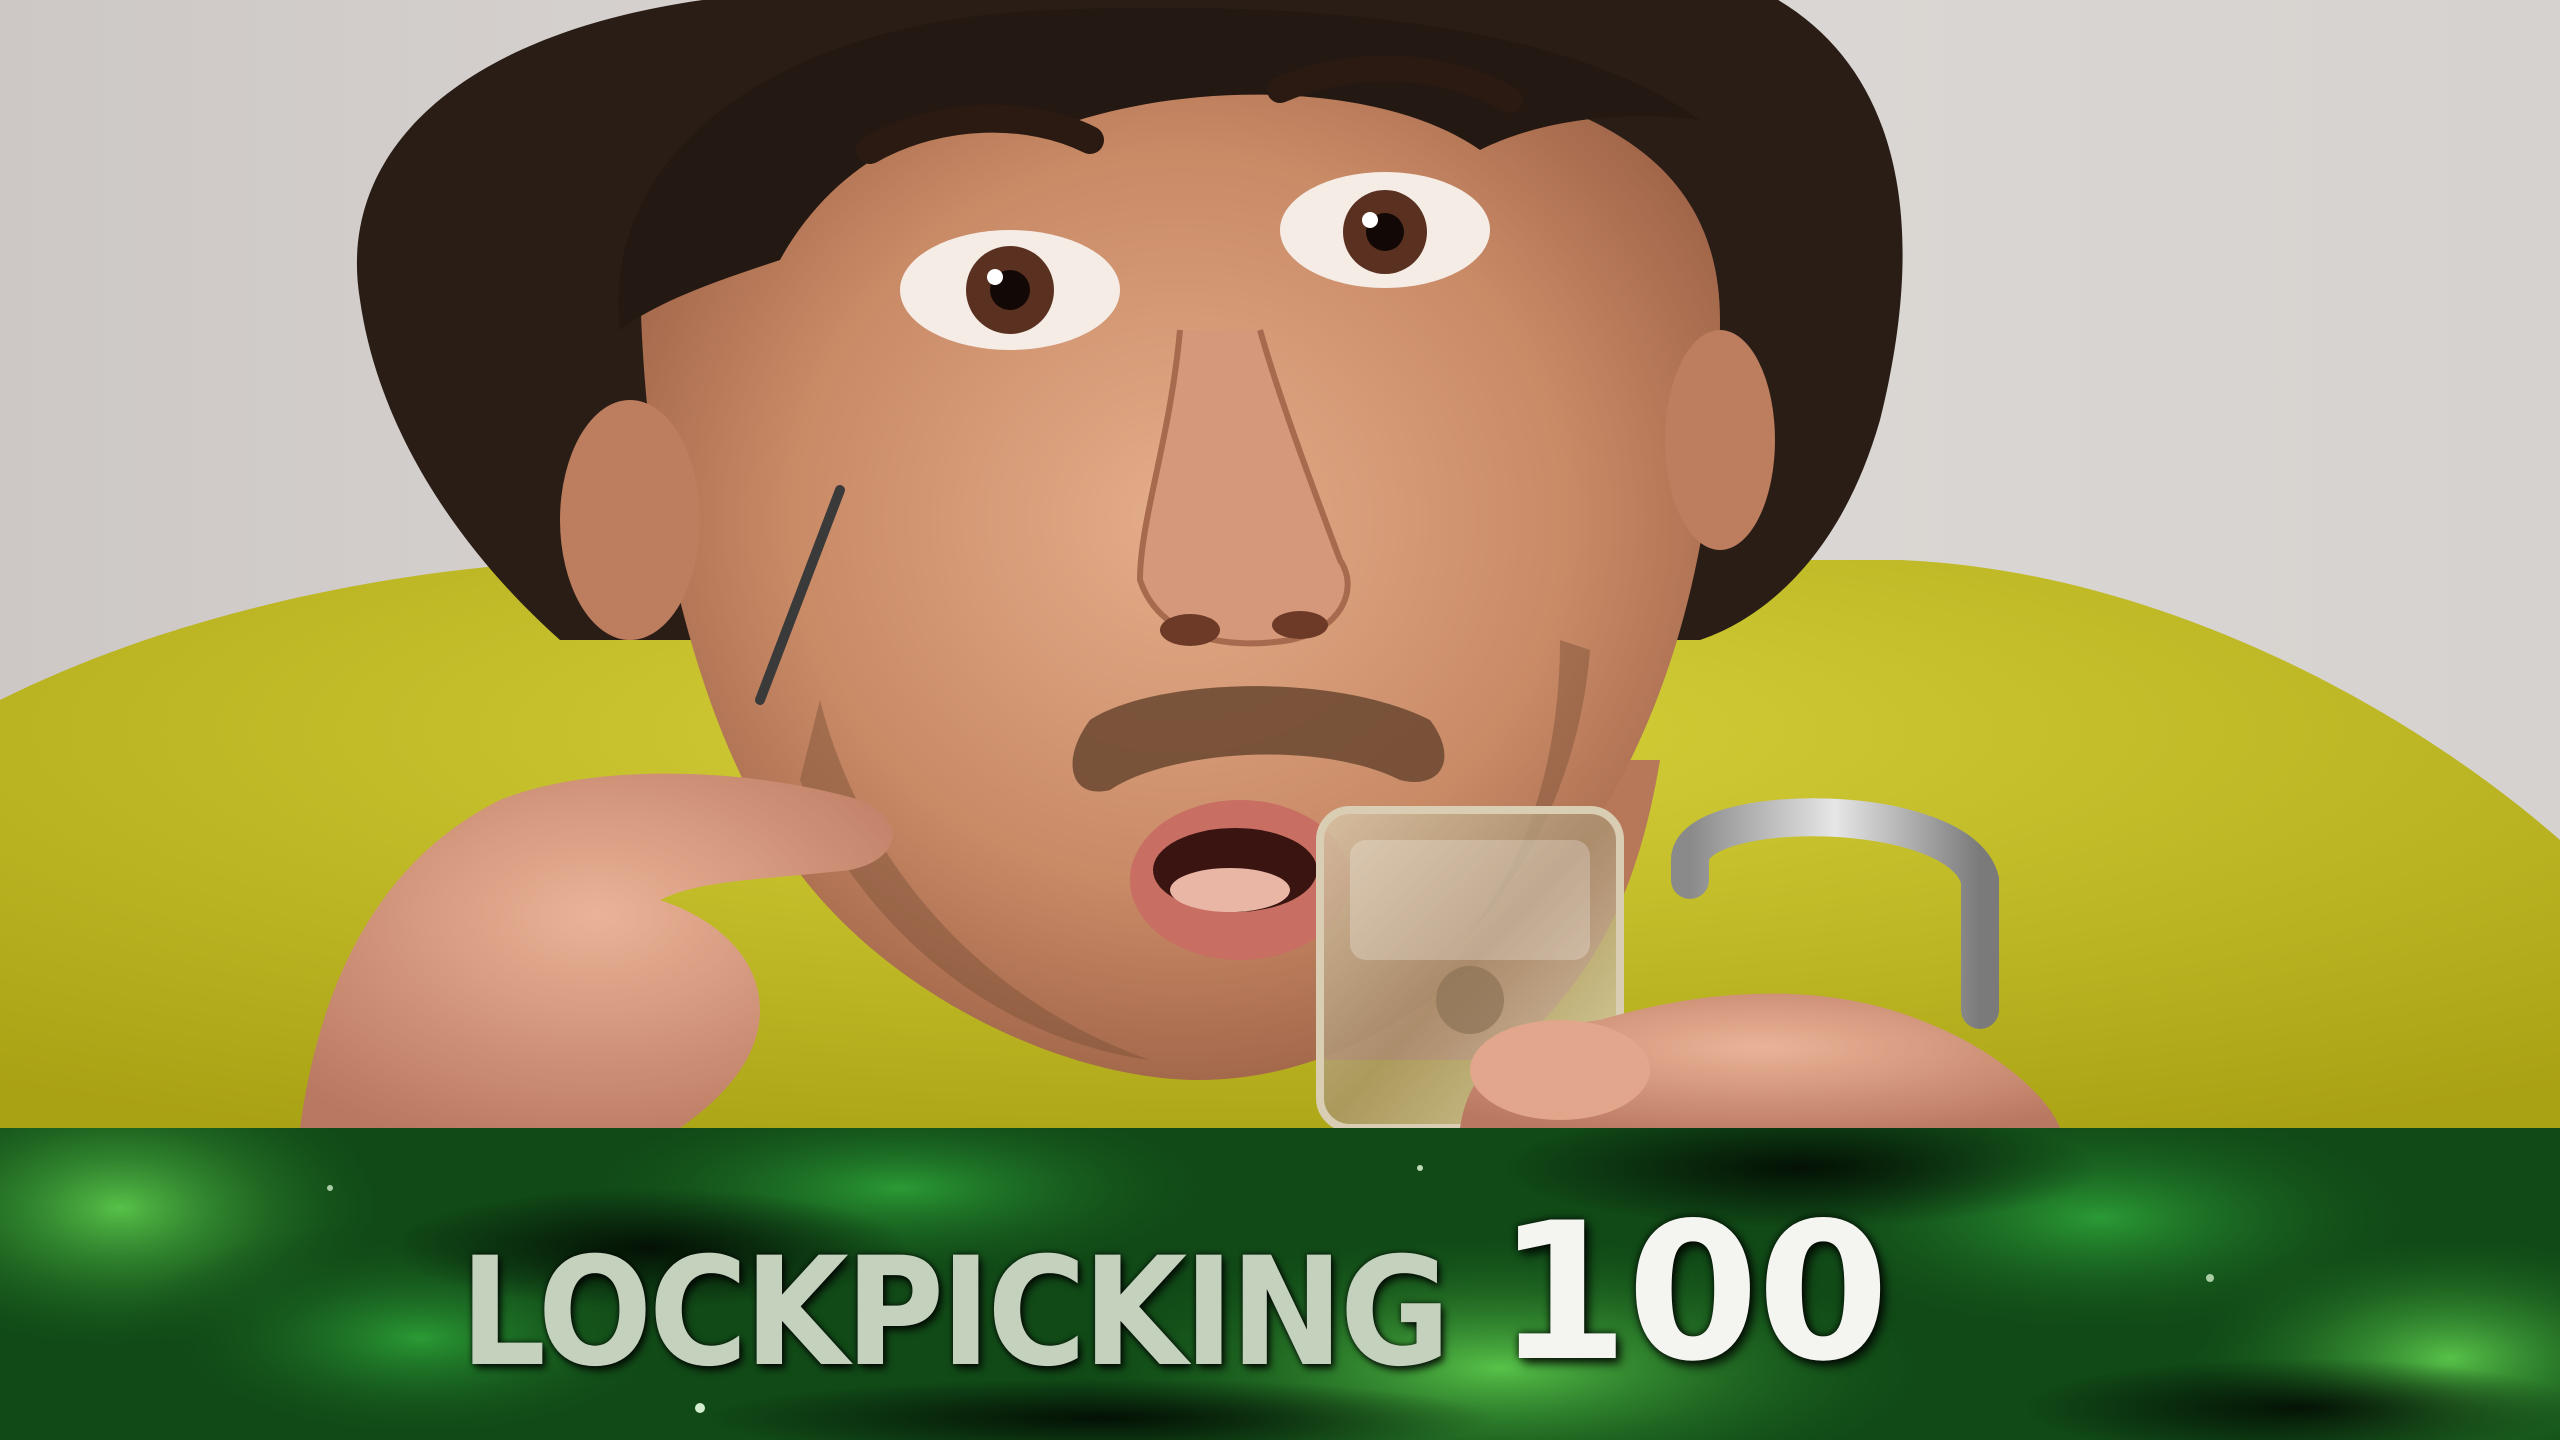  I want to click on skill-level: 100, so click(1693, 1292).